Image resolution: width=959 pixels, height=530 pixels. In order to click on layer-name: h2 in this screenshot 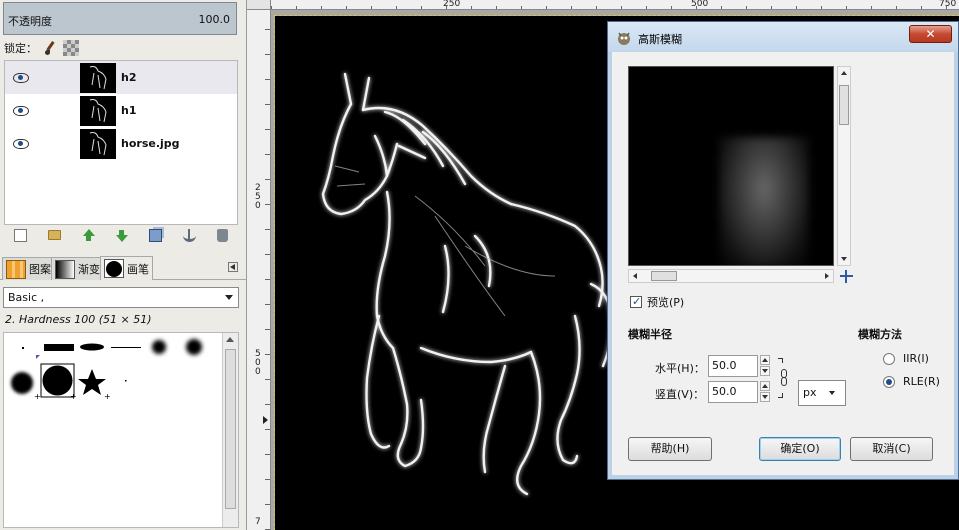, I will do `click(129, 77)`.